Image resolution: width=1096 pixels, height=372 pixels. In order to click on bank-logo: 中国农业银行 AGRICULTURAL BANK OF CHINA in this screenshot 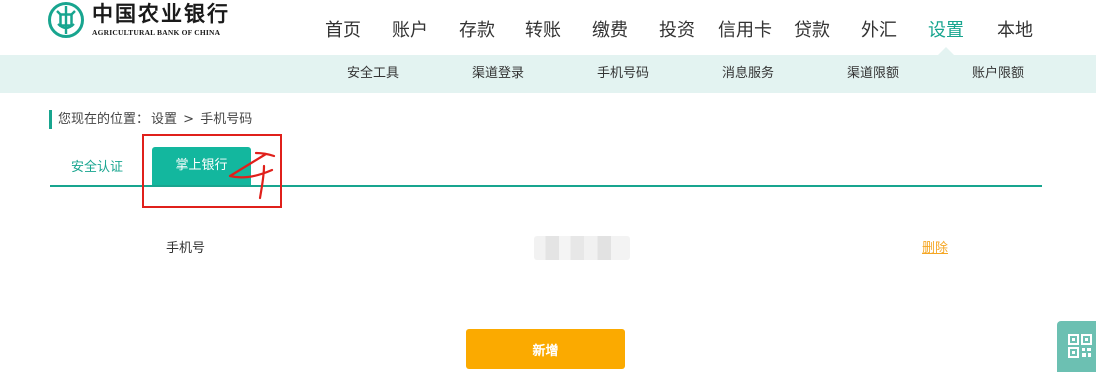, I will do `click(139, 20)`.